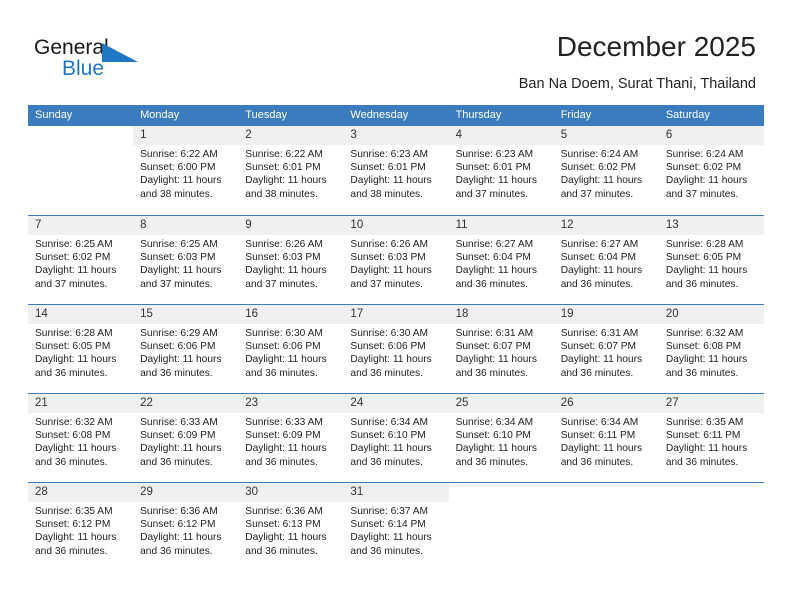 The image size is (792, 612). Describe the element at coordinates (266, 115) in the screenshot. I see `weekday-header-tuesday: Tuesday` at that location.